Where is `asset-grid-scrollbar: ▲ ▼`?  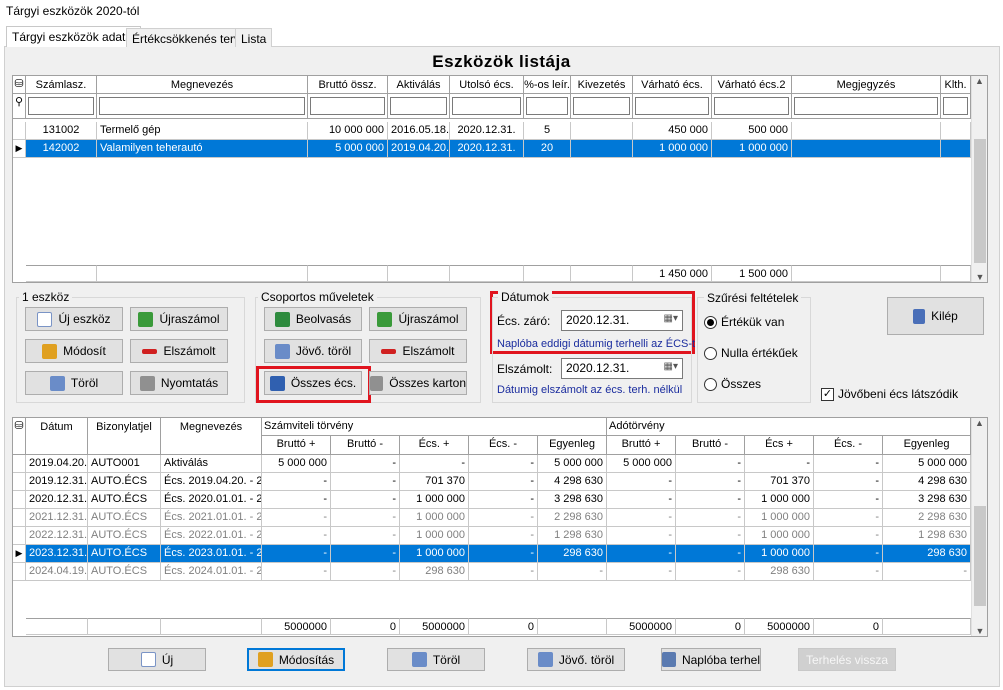 asset-grid-scrollbar: ▲ ▼ is located at coordinates (979, 179).